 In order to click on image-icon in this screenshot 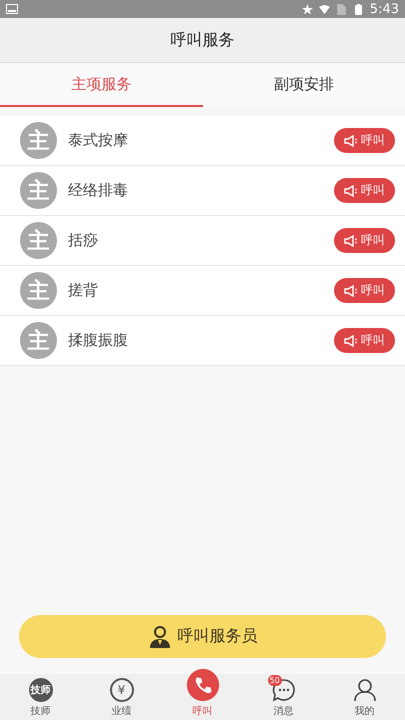, I will do `click(12, 9)`.